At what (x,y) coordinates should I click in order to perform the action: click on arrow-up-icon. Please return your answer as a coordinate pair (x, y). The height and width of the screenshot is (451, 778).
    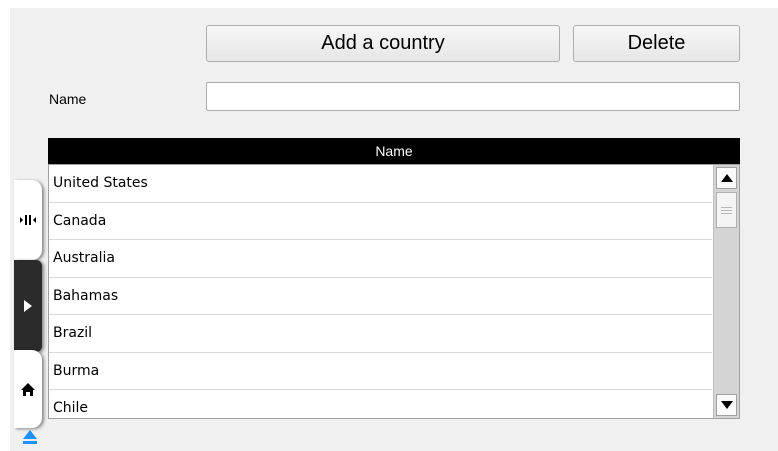
    Looking at the image, I should click on (726, 178).